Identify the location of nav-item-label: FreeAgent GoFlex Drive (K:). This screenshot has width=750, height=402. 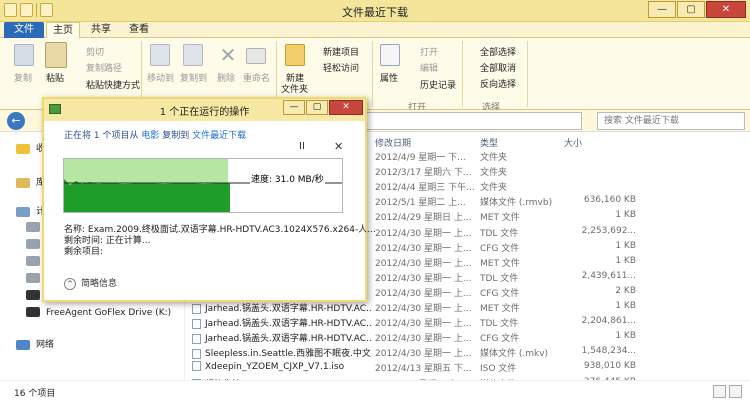
(109, 312).